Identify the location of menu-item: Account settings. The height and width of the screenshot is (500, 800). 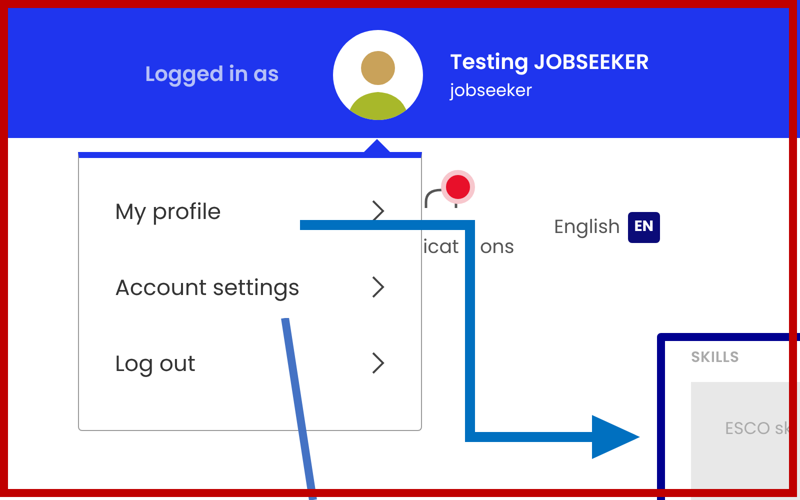
(250, 287).